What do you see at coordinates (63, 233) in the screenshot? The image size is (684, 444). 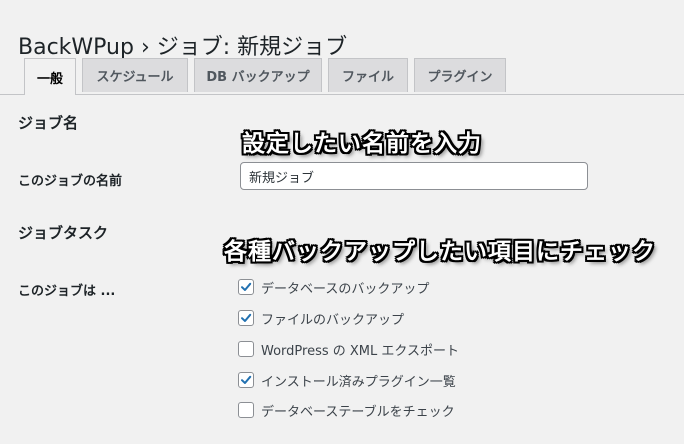 I see `job-tasks-section-title: ジョブタスク` at bounding box center [63, 233].